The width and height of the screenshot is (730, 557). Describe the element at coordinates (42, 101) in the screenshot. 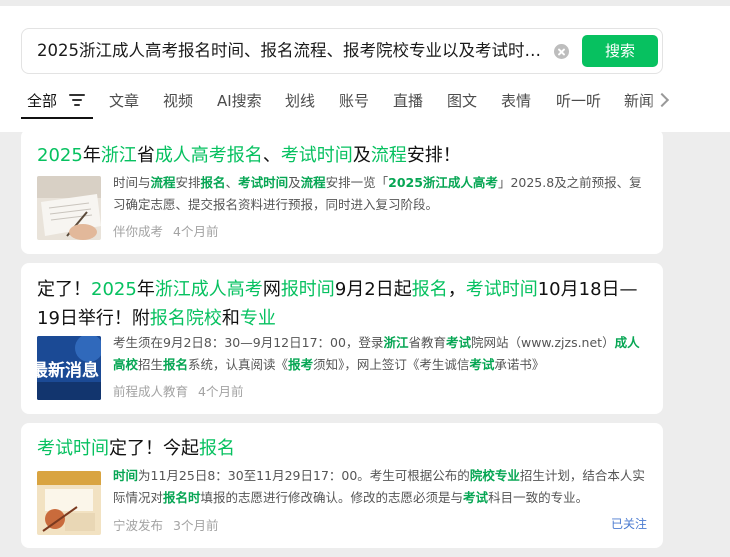

I see `tab-all: 全部` at that location.